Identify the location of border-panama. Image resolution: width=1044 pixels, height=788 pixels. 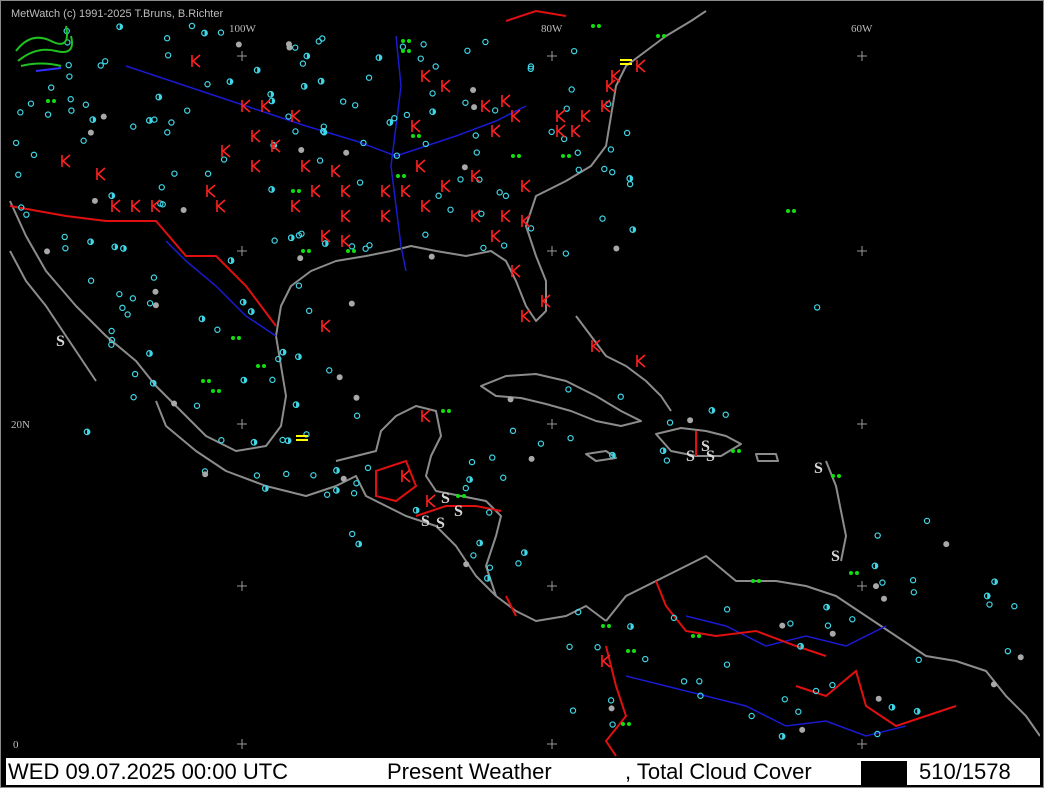
(511, 606).